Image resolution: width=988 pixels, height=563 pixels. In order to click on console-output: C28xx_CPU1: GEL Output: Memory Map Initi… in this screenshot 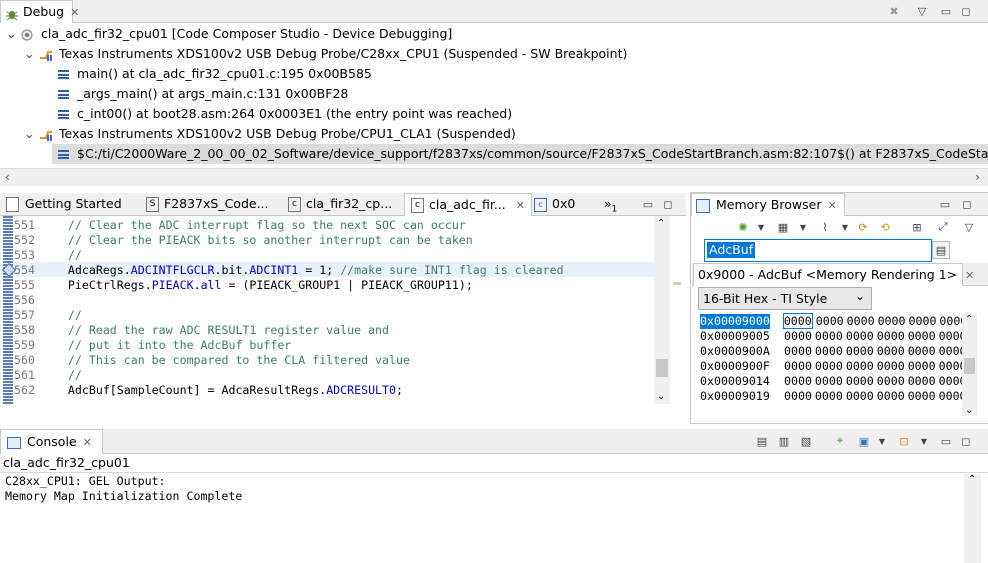, I will do `click(480, 489)`.